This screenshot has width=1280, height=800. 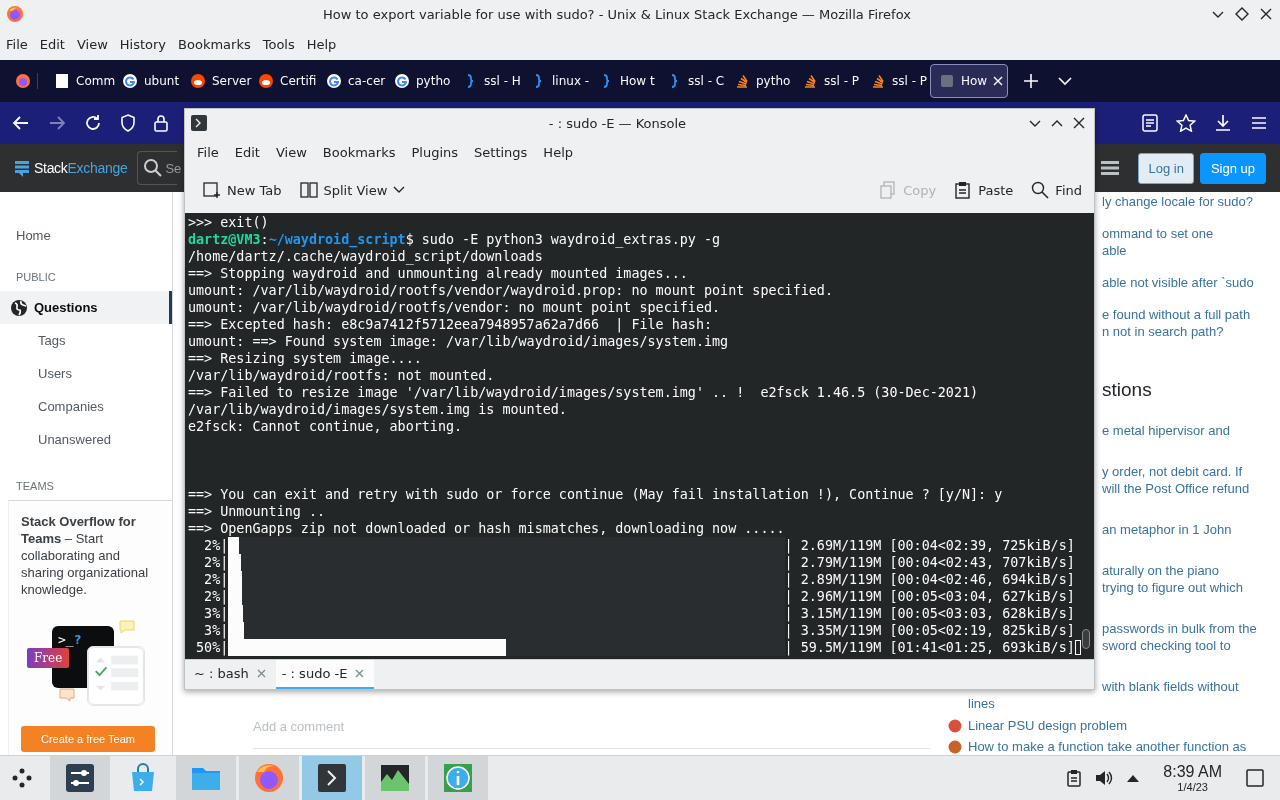 I want to click on question-link: How to make a function take another function as, so click(x=1107, y=746).